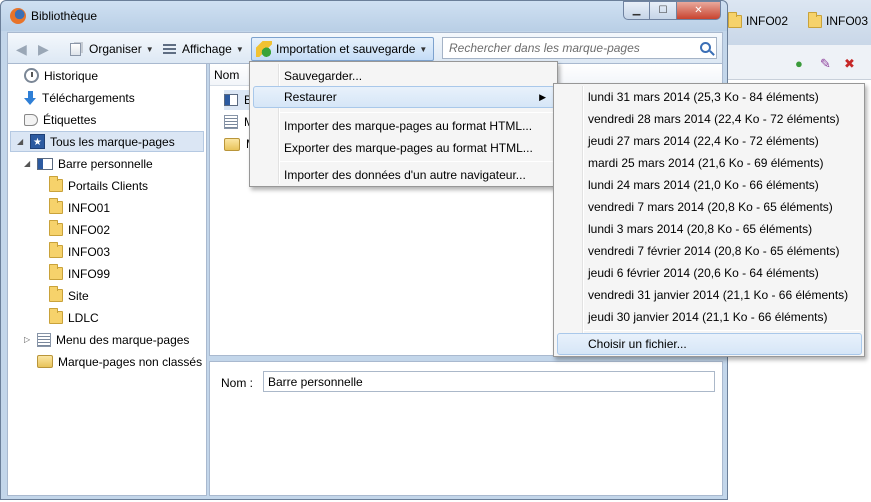  I want to click on minimize-button: ▁, so click(636, 10).